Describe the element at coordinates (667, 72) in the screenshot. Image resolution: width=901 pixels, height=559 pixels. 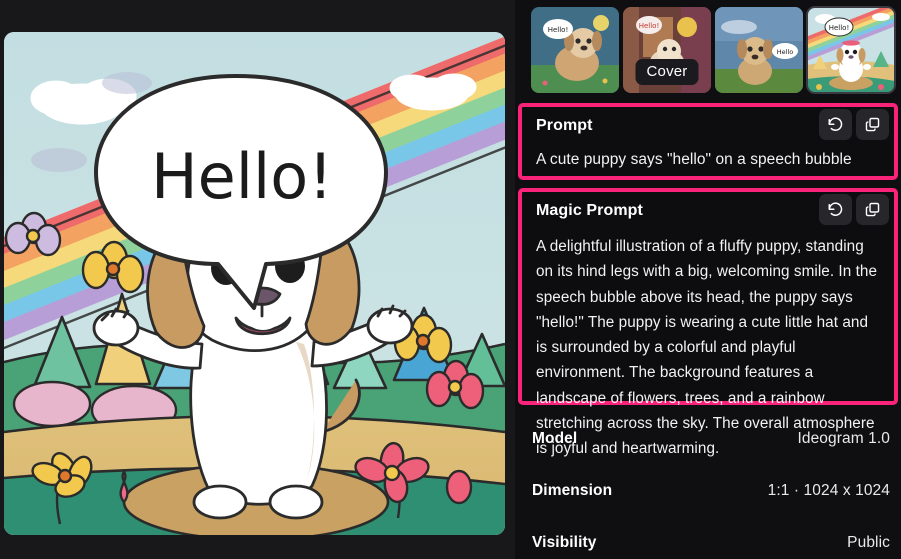
I see `thumbnail-2-cover-badge: Cover` at that location.